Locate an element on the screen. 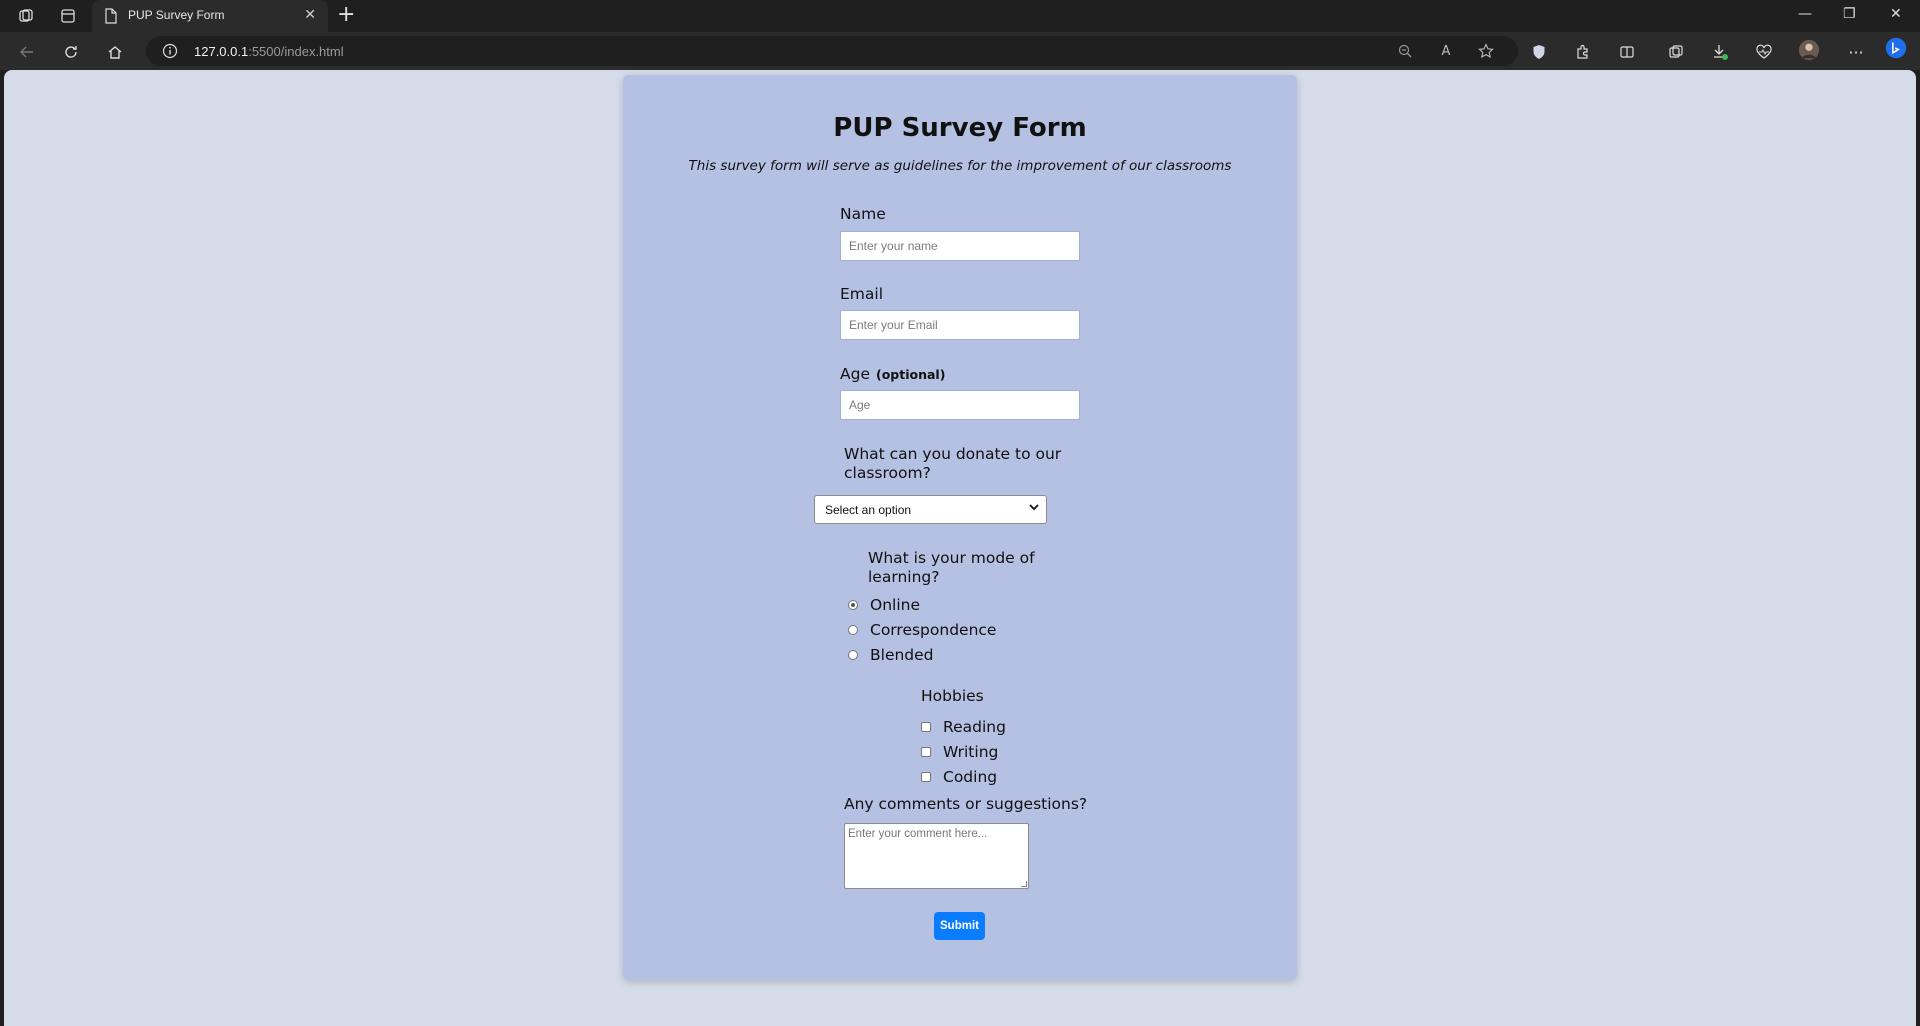  shield-icon is located at coordinates (1539, 52).